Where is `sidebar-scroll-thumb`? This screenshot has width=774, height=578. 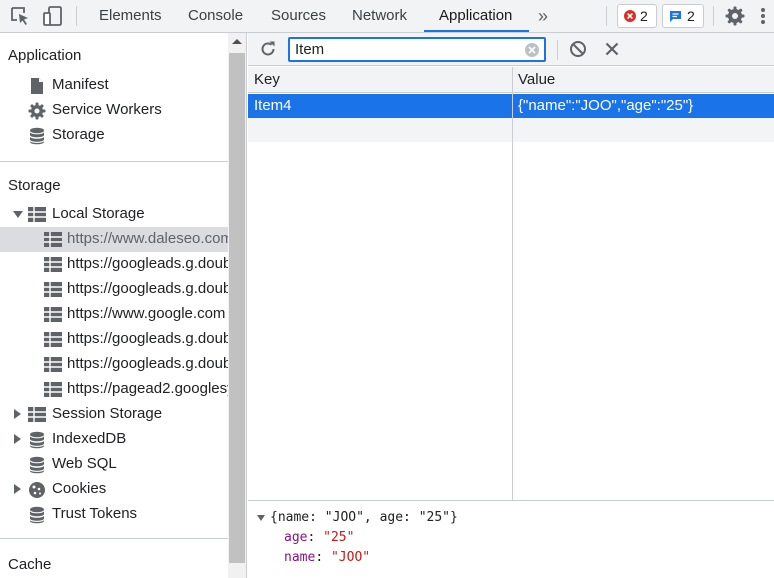
sidebar-scroll-thumb is located at coordinates (237, 308).